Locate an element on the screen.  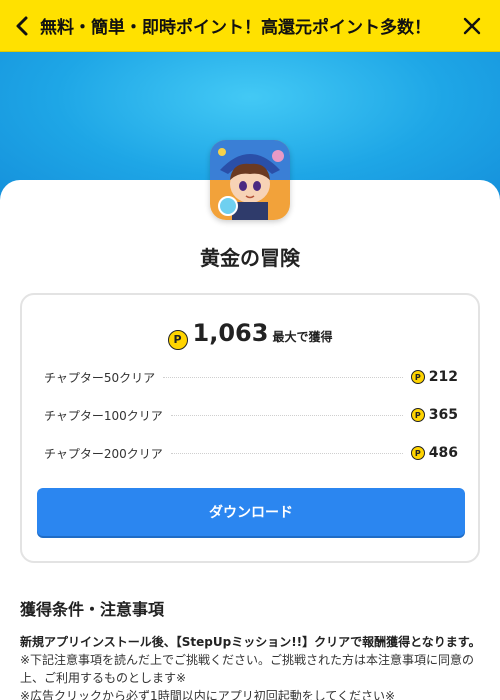
reward-item-points: 212 is located at coordinates (443, 377).